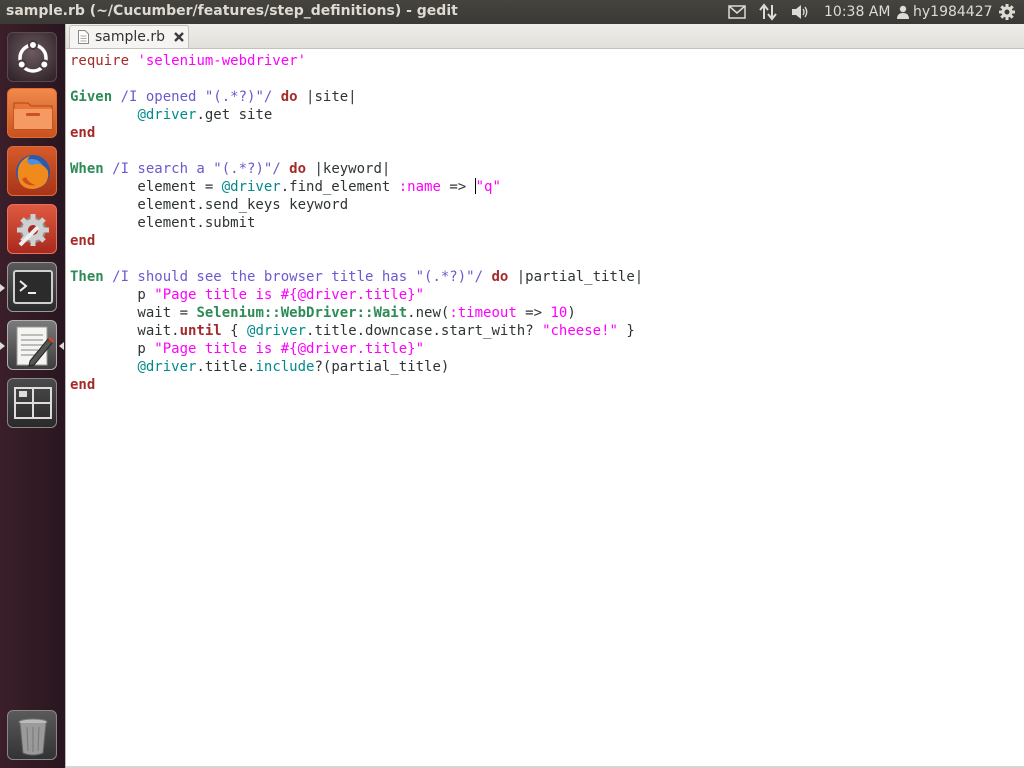 The height and width of the screenshot is (768, 1024). What do you see at coordinates (903, 12) in the screenshot?
I see `user-icon` at bounding box center [903, 12].